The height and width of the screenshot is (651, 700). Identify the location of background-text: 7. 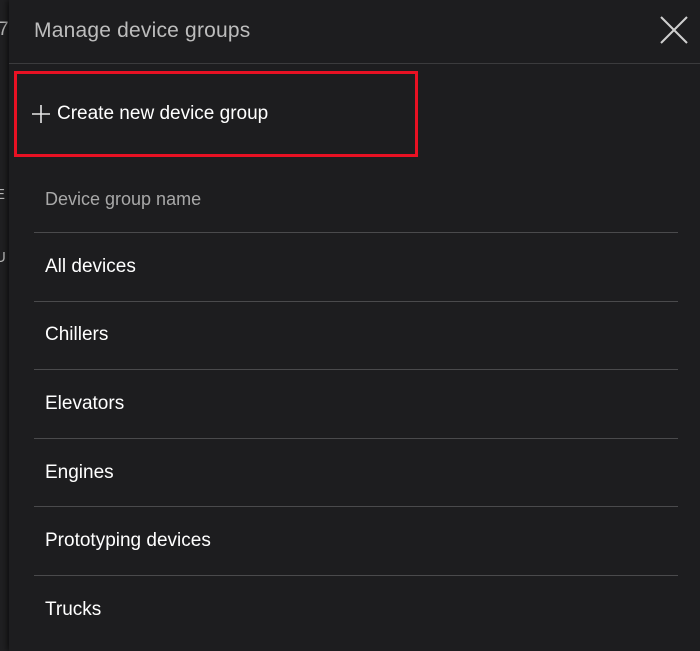
(4, 29).